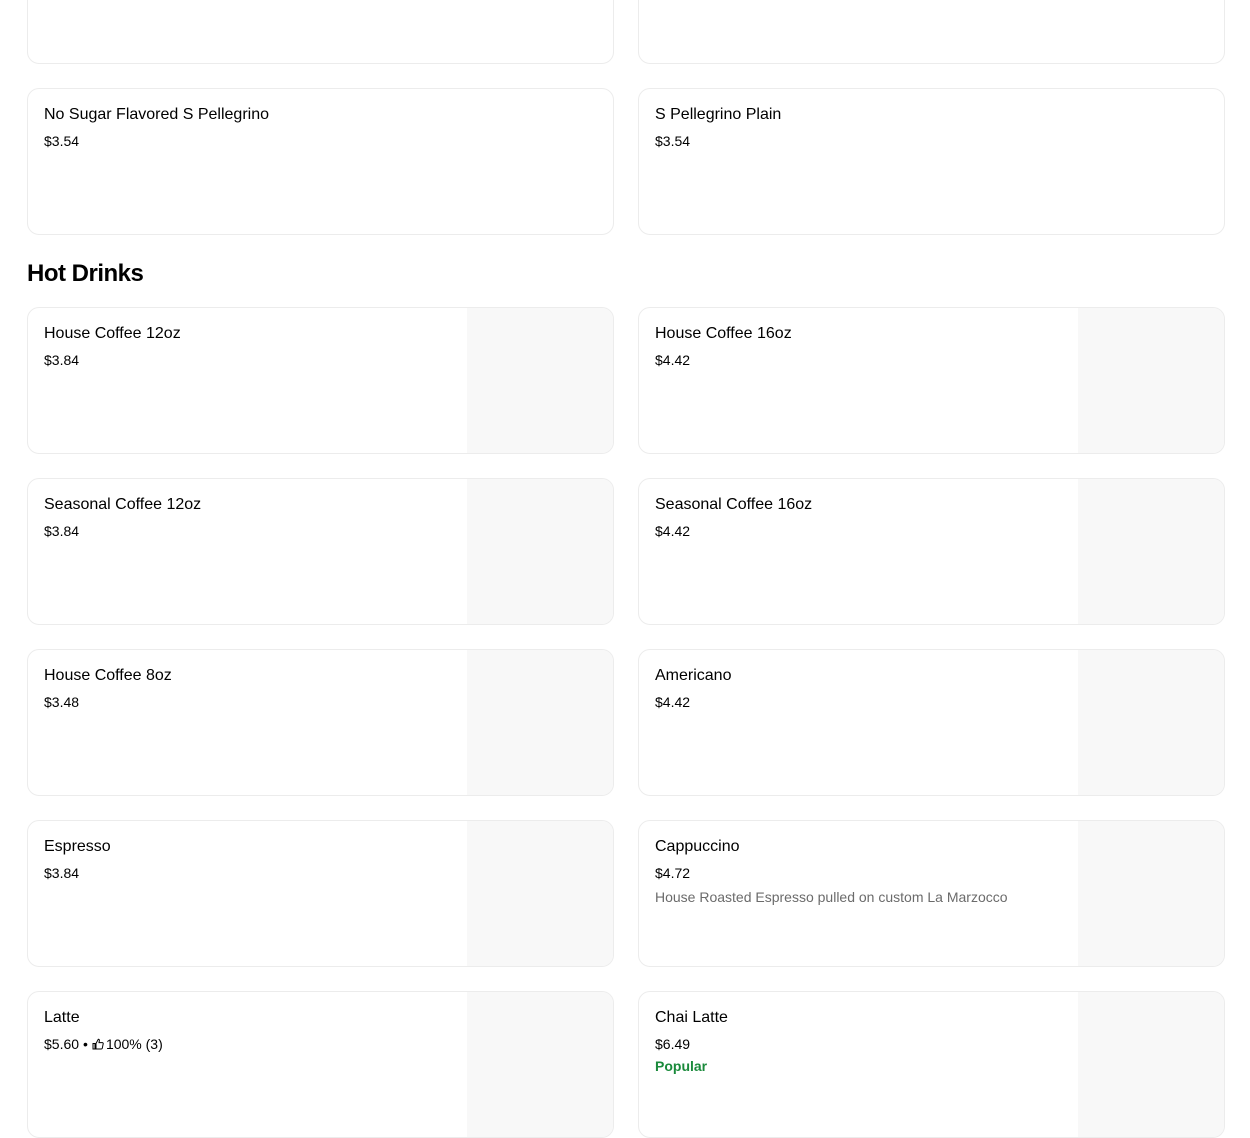  Describe the element at coordinates (320, 161) in the screenshot. I see `menu-item-card: No Sugar Flavored S Pellegrino $3.54` at that location.